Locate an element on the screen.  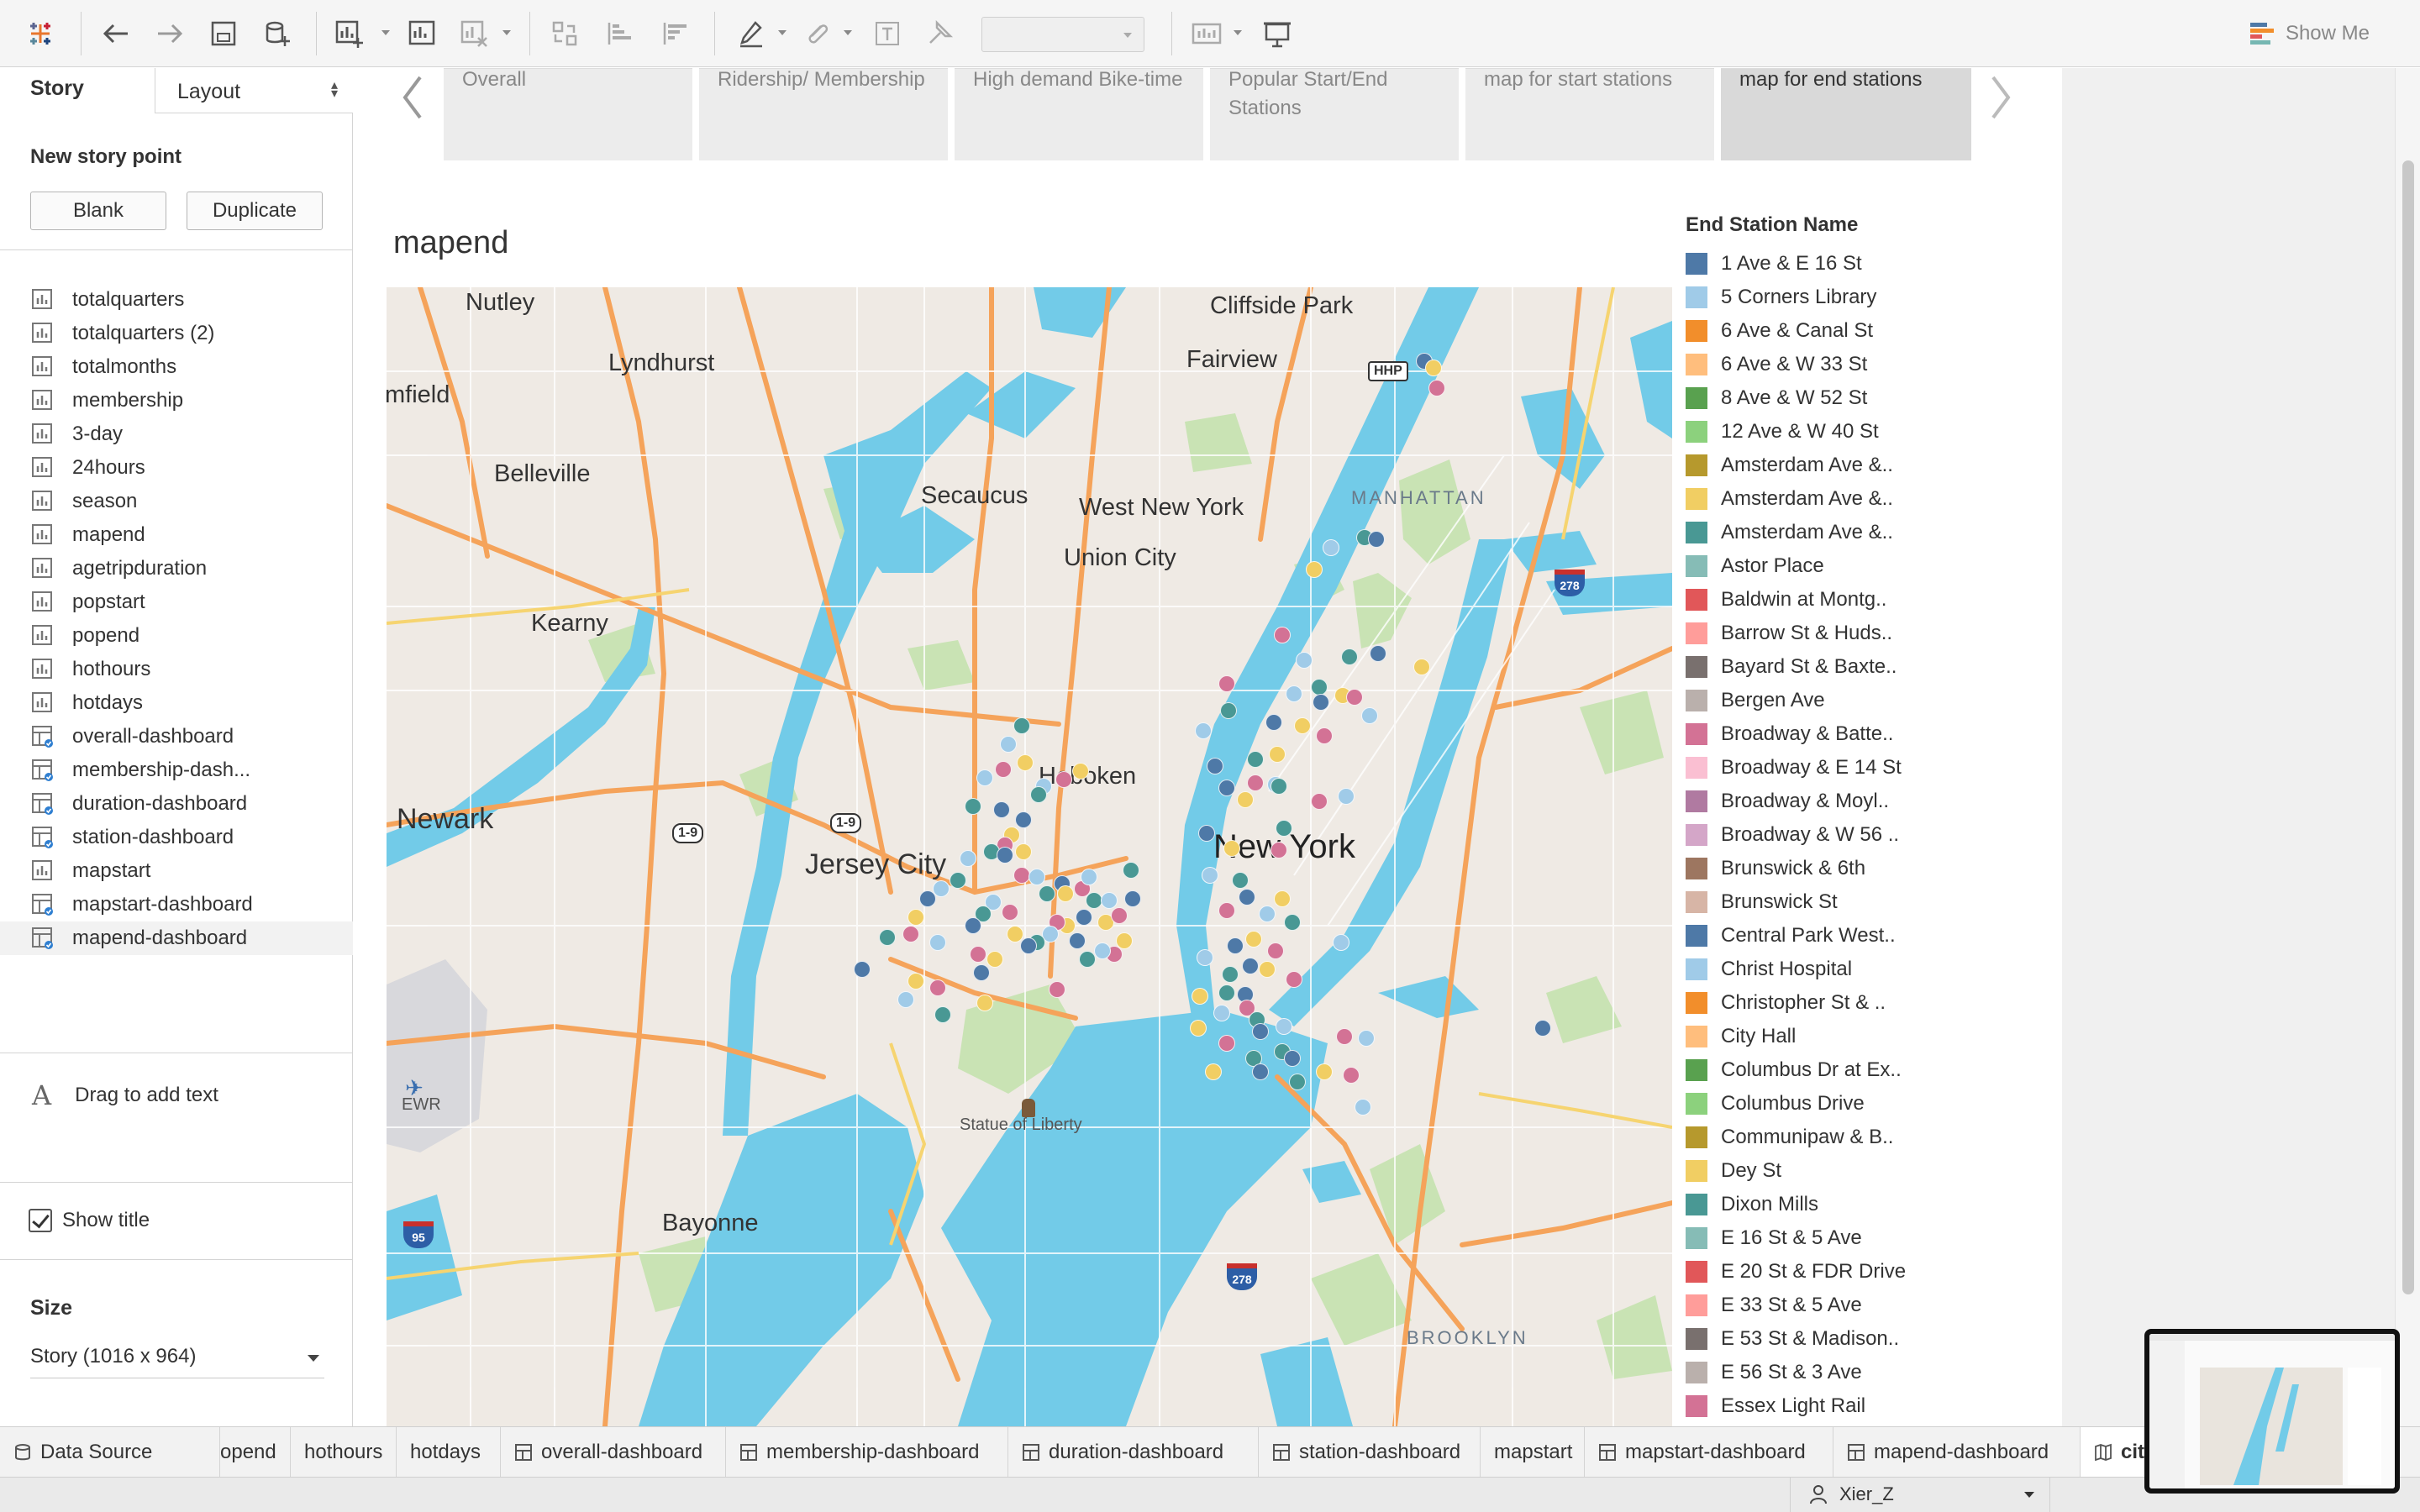
tab-data-source: Data Source is located at coordinates (110, 1452).